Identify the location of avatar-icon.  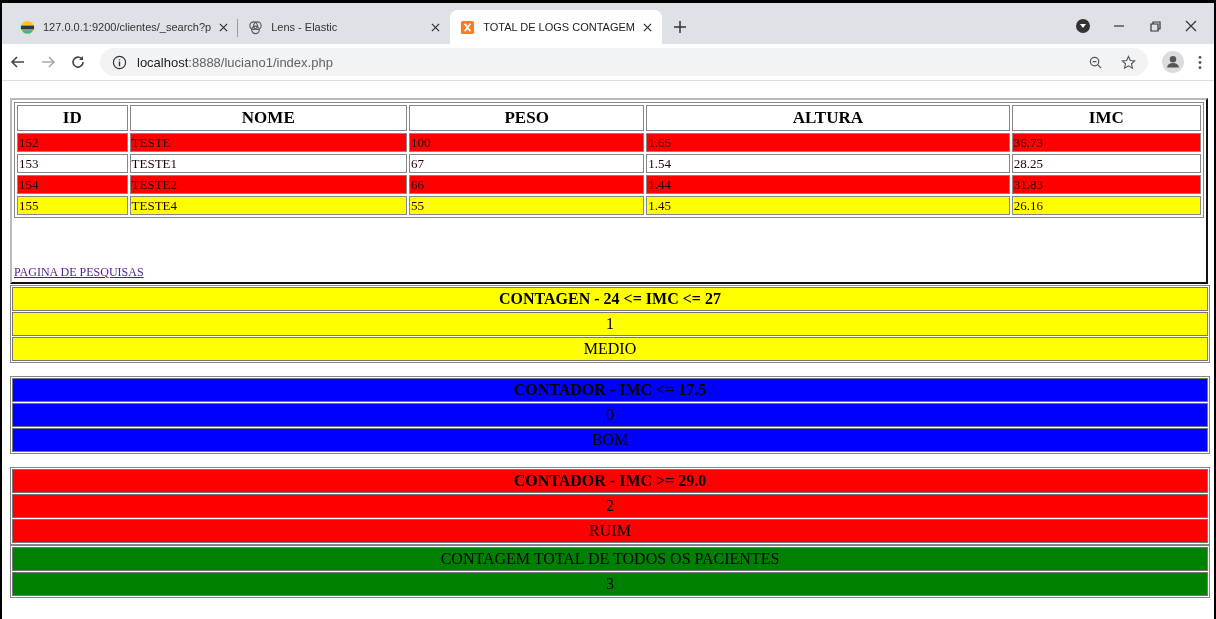
(1173, 62).